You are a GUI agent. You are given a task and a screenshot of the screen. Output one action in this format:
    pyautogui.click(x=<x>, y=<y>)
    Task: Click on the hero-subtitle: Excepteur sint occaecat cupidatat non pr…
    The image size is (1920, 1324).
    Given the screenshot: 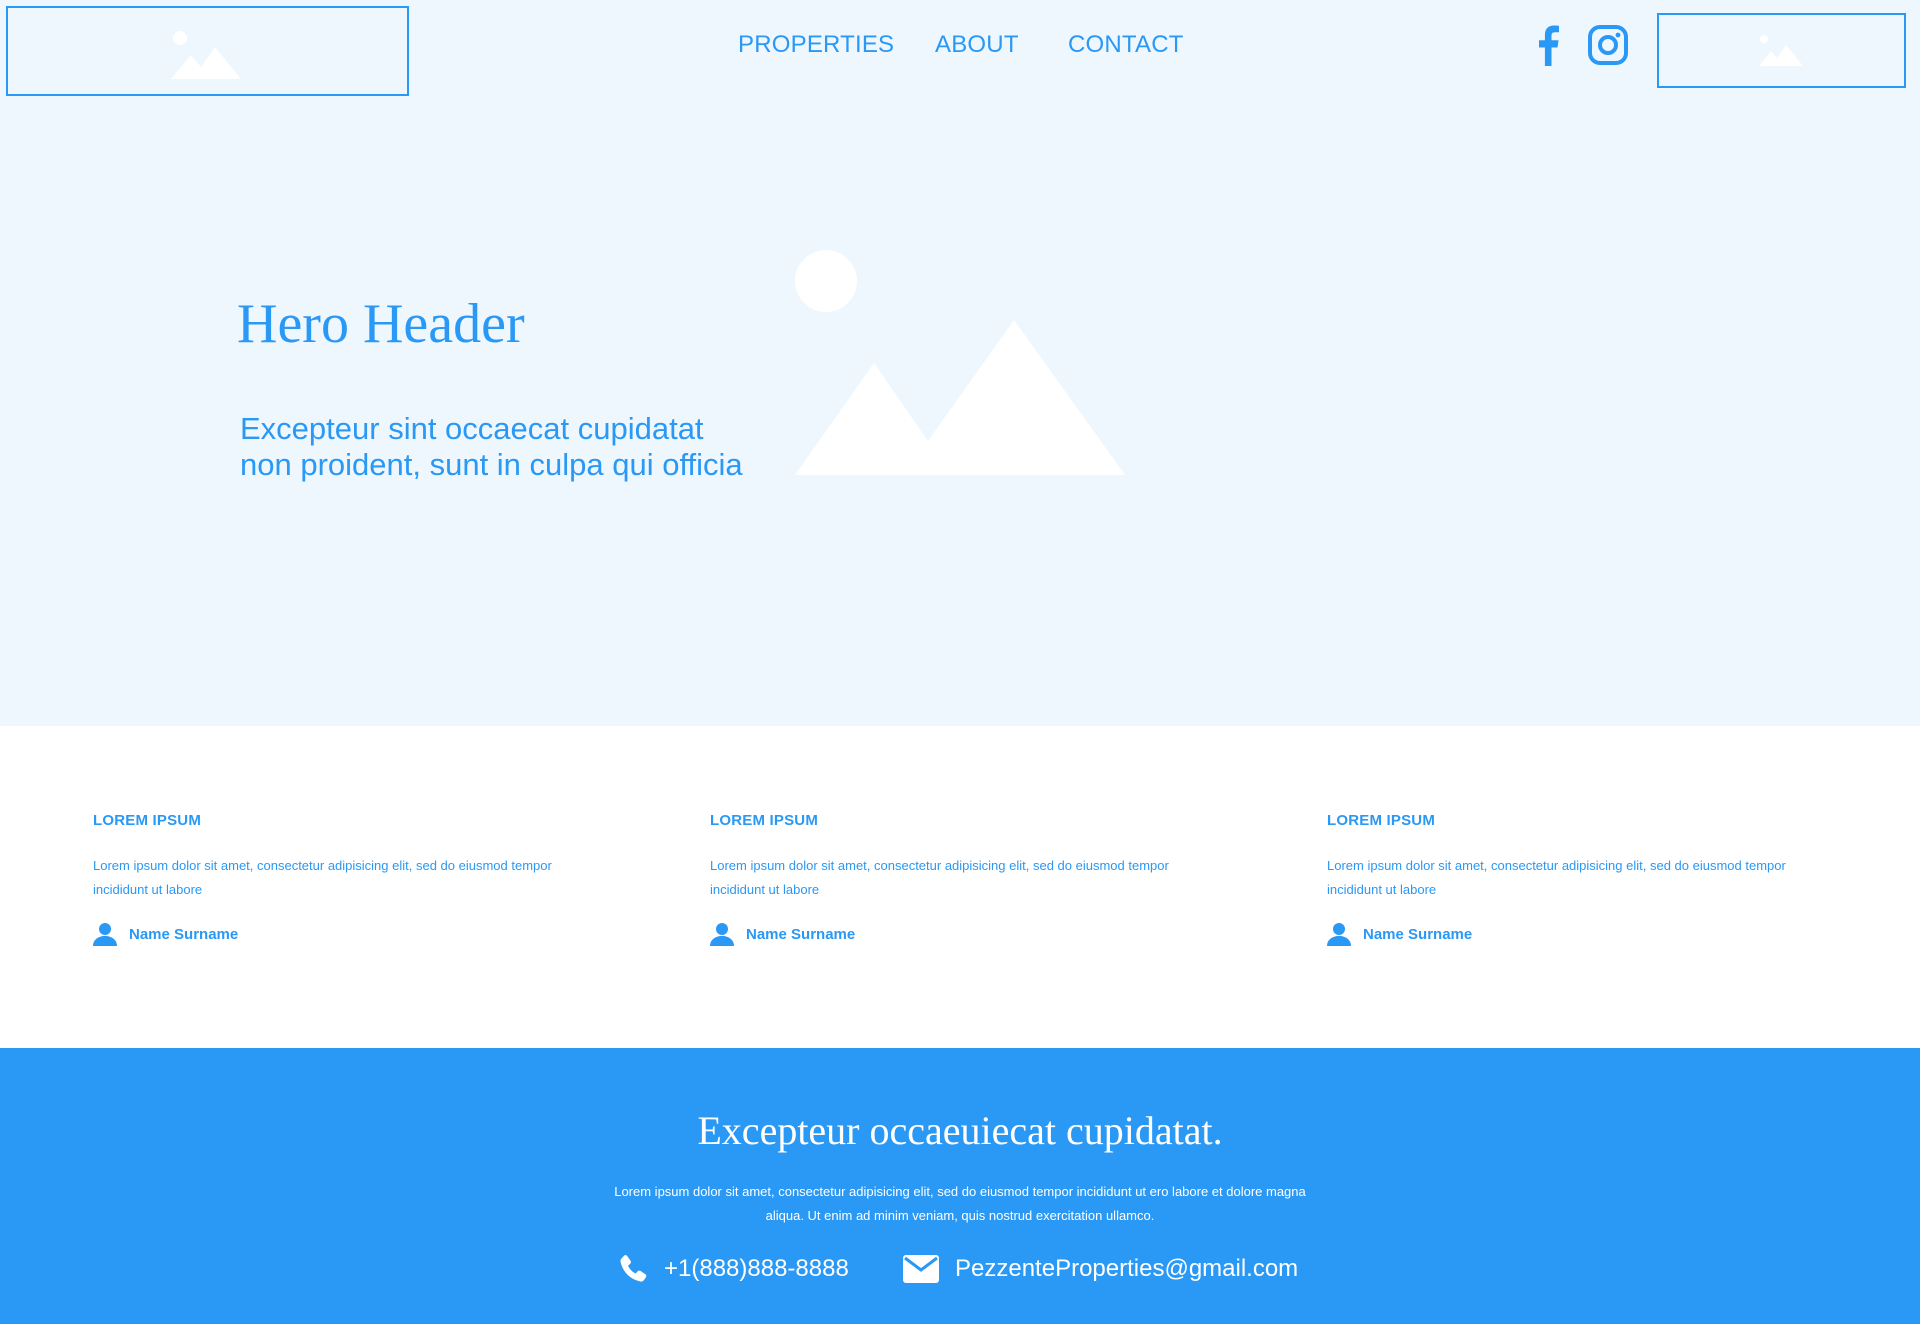 What is the action you would take?
    pyautogui.click(x=491, y=446)
    